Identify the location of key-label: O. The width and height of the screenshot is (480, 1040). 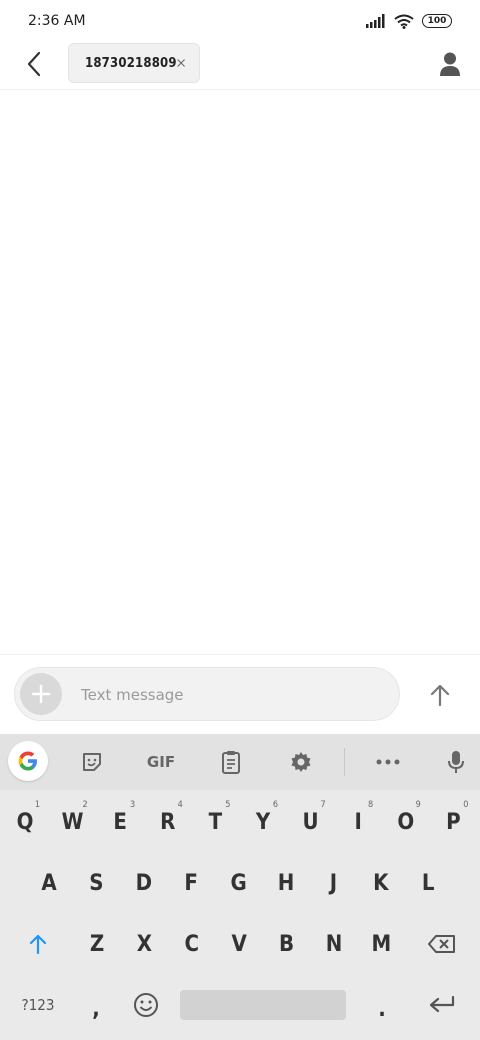
(406, 822).